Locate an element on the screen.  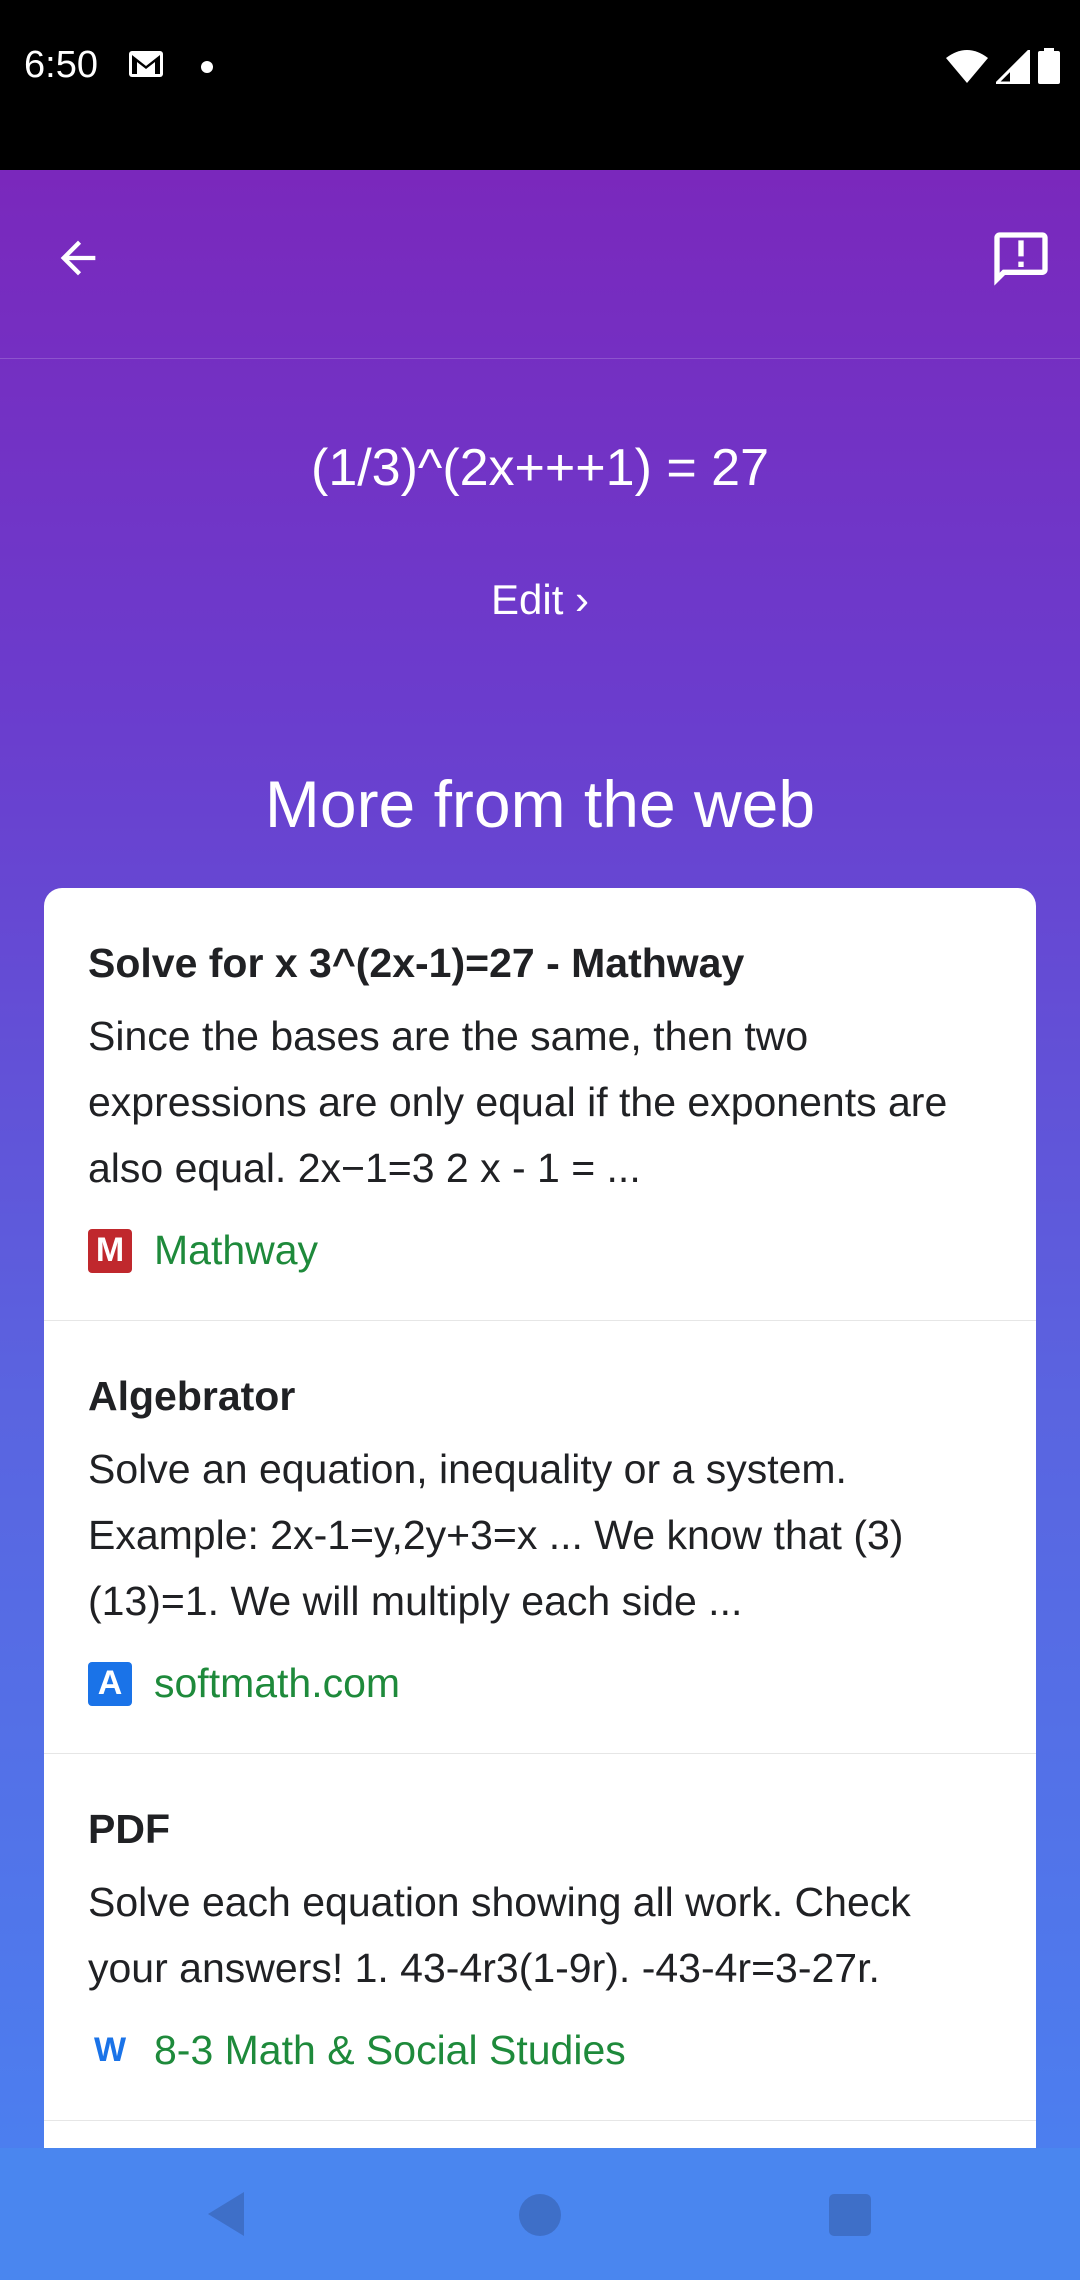
status-time: 6:50 is located at coordinates (61, 65).